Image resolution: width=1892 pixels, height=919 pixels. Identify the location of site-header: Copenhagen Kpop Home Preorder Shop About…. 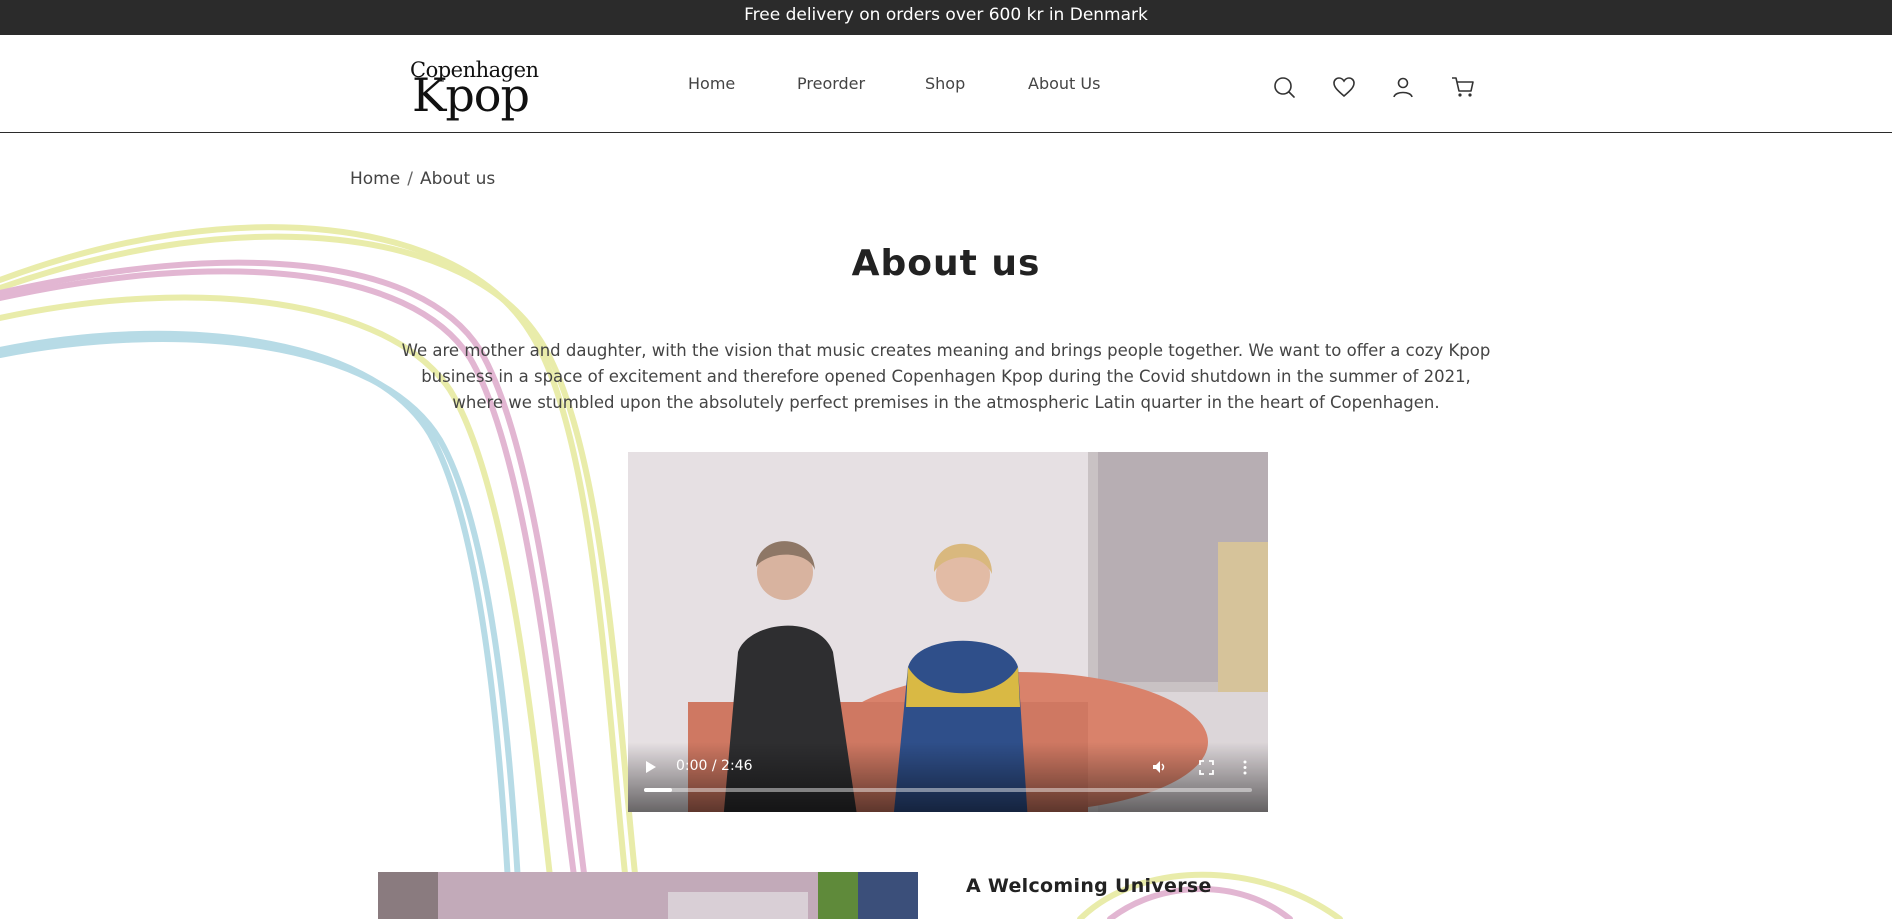
(946, 84).